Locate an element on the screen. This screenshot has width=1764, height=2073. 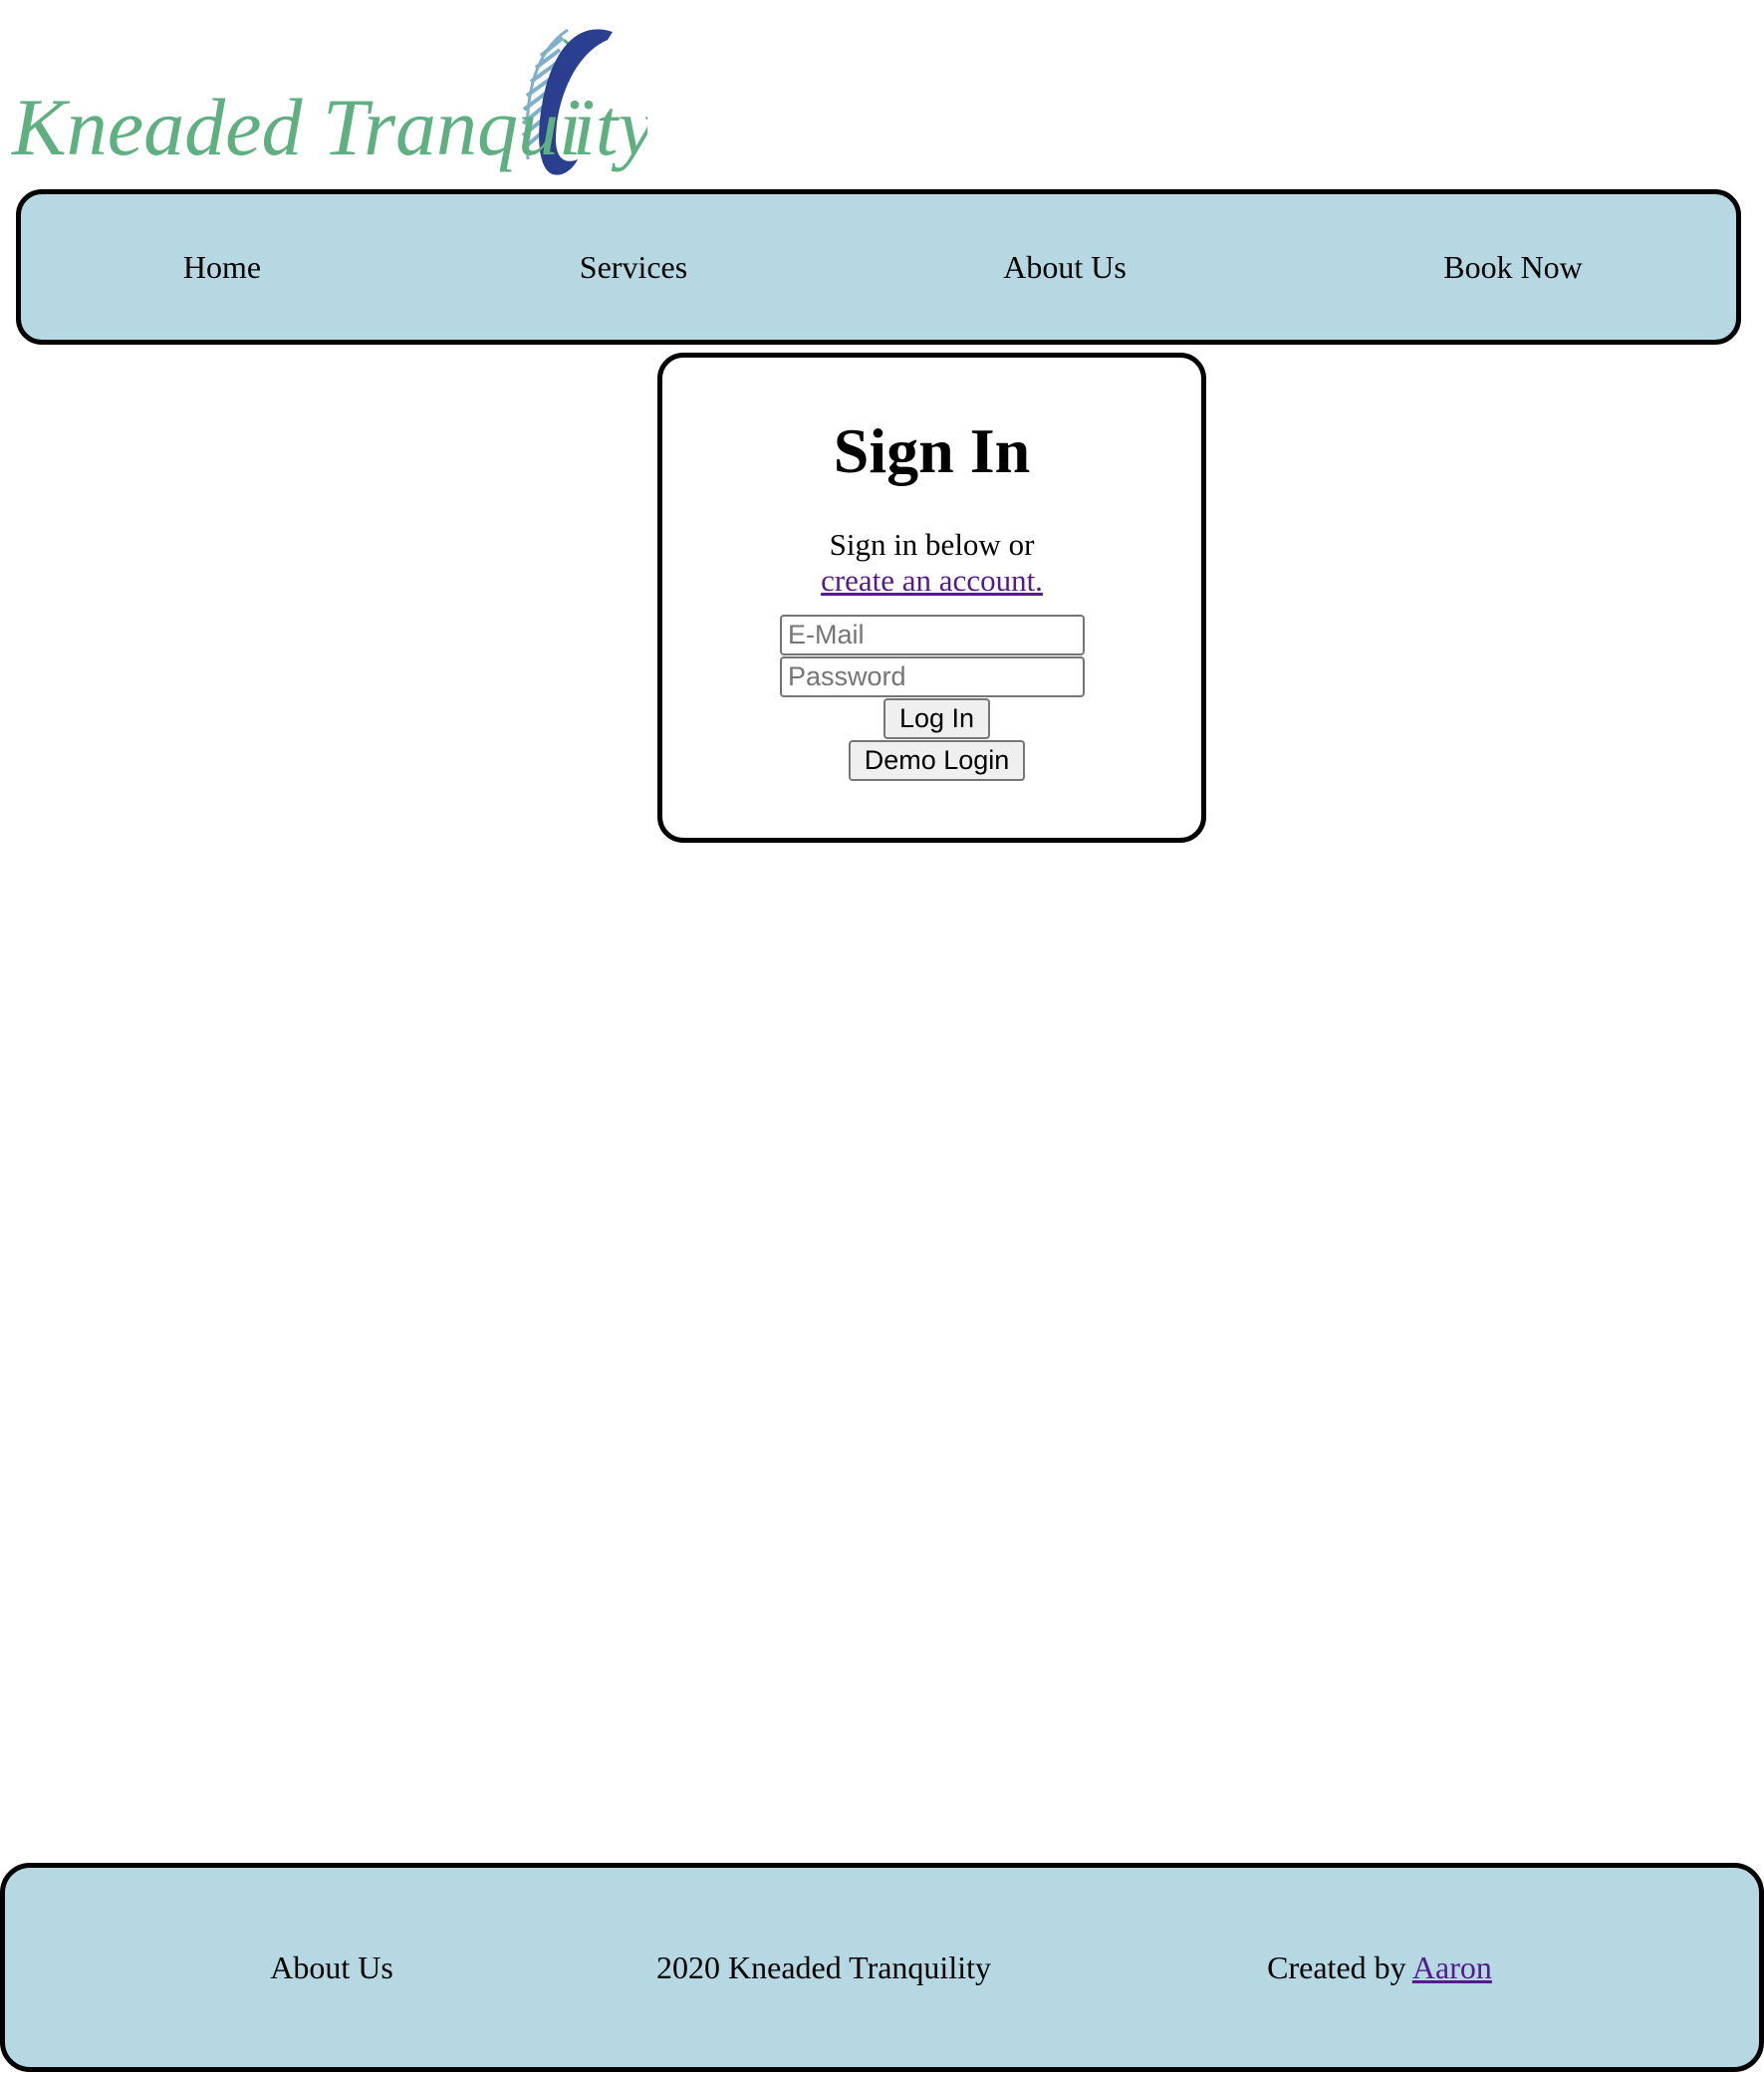
signin-title: Sign In is located at coordinates (932, 450).